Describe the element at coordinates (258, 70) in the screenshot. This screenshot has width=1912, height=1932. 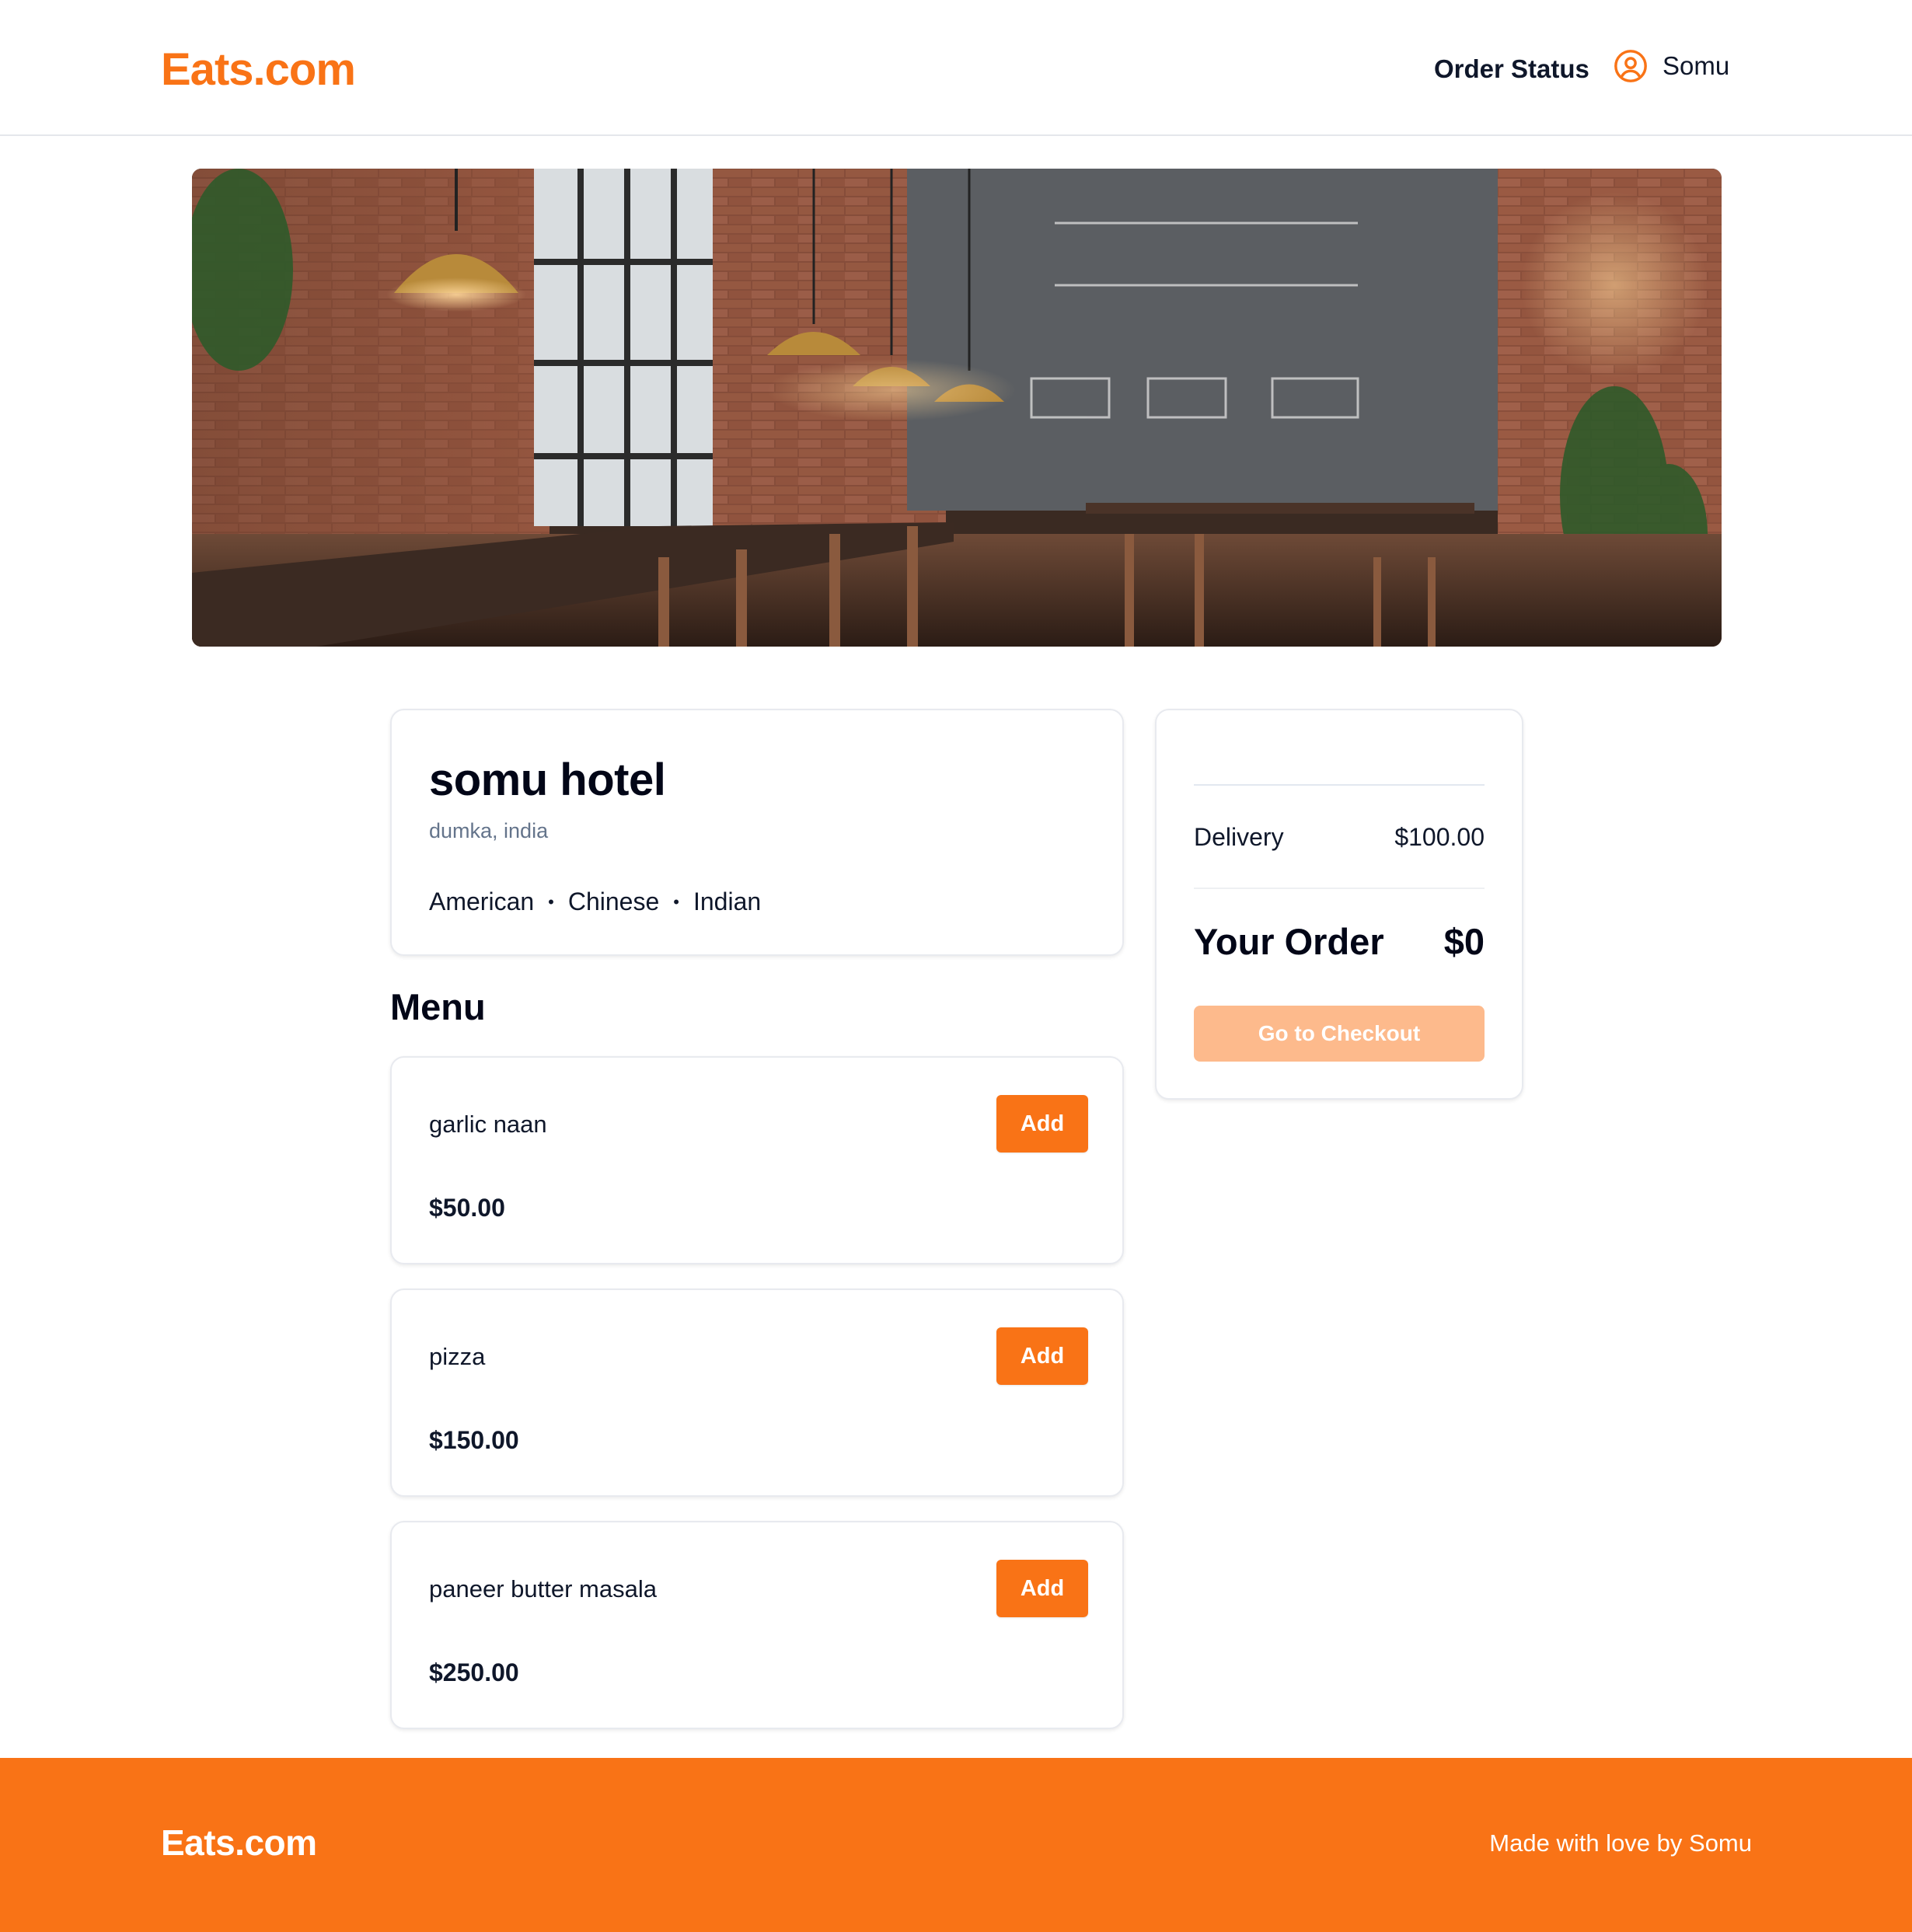
I see `site-logo: Eats.com` at that location.